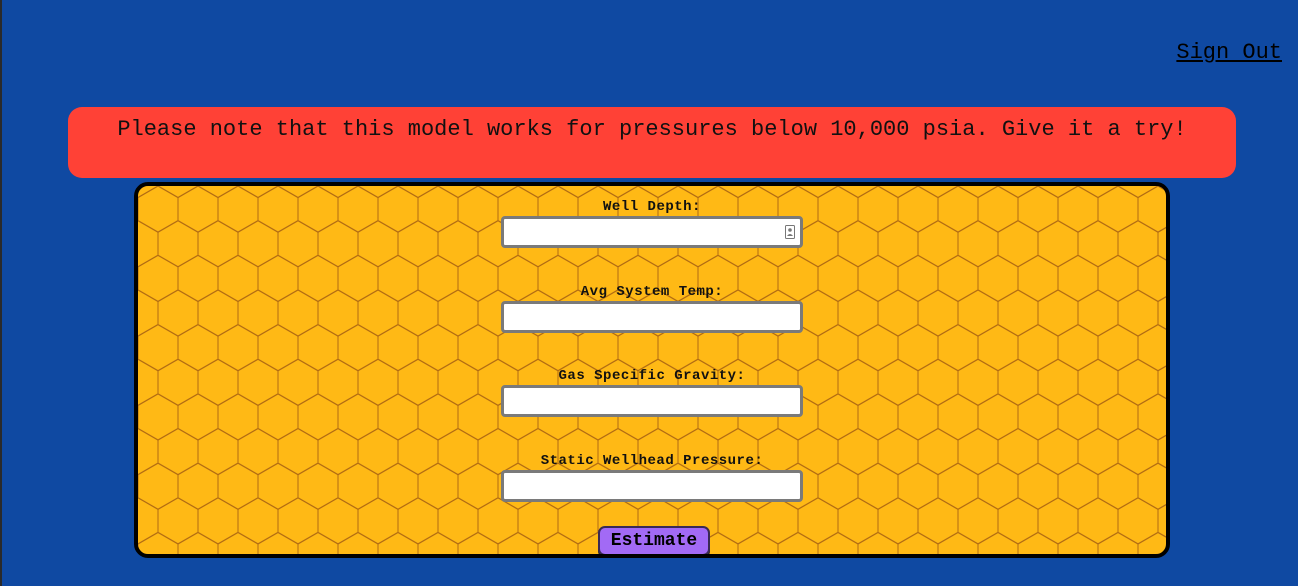 The image size is (1298, 586). Describe the element at coordinates (652, 317) in the screenshot. I see `avg-system-temp-input` at that location.